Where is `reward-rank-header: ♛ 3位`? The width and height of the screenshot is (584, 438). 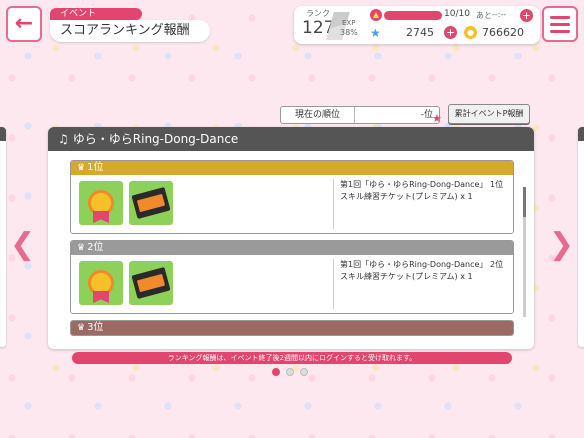 reward-rank-header: ♛ 3位 is located at coordinates (292, 328).